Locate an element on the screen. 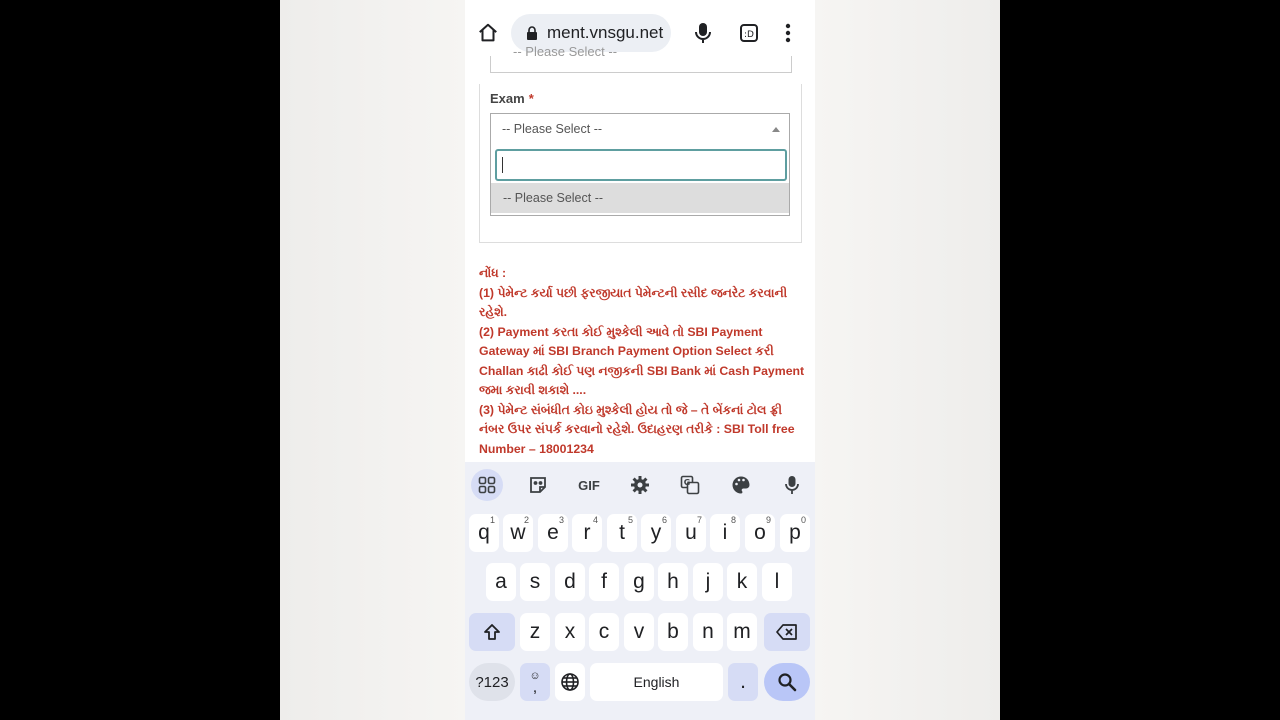 This screenshot has width=1280, height=720. key-p: p0 is located at coordinates (795, 533).